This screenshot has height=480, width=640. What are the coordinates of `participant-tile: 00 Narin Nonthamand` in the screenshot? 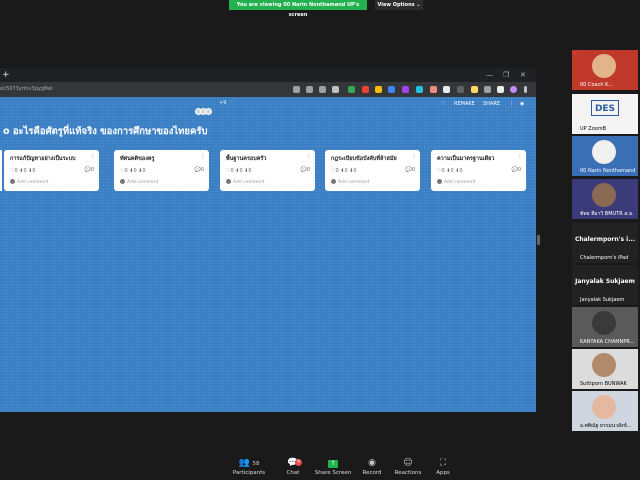 It's located at (605, 156).